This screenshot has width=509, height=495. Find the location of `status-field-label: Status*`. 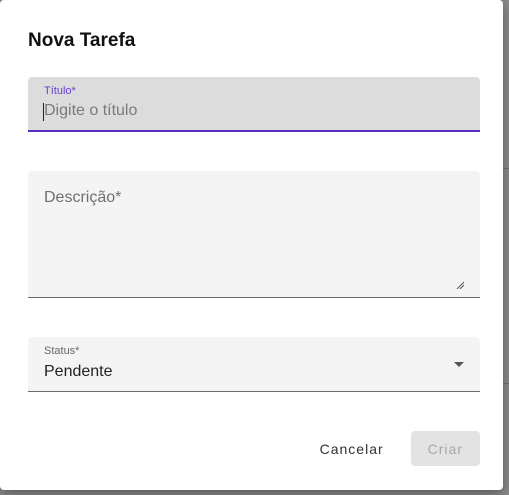

status-field-label: Status* is located at coordinates (62, 351).